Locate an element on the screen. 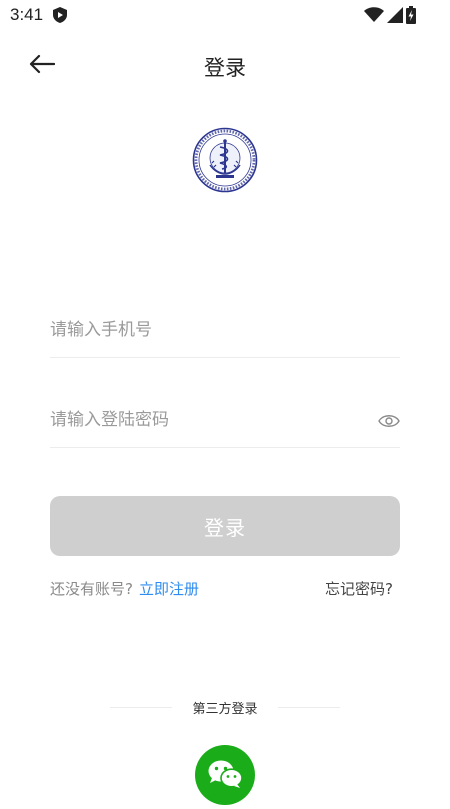 The image size is (450, 809). forgot-password-link: 忘记密码? is located at coordinates (359, 588).